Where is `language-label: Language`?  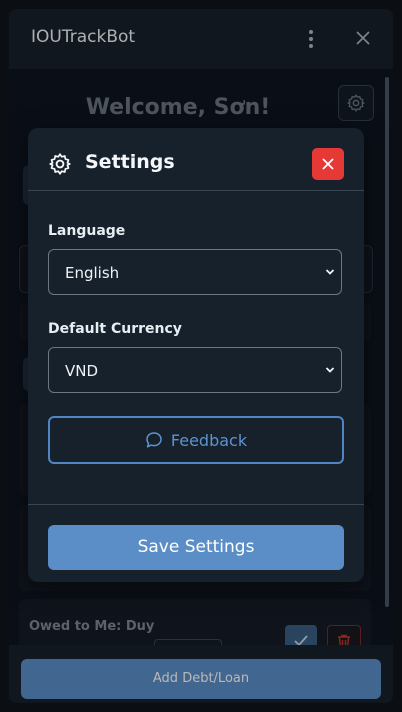 language-label: Language is located at coordinates (87, 231).